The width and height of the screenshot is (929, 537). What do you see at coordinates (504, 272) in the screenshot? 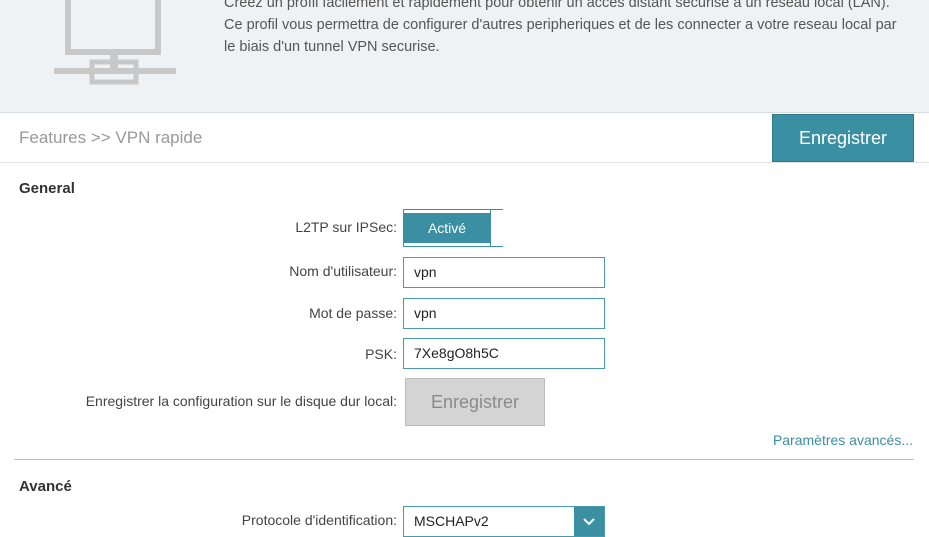
I see `username-input: vpn` at bounding box center [504, 272].